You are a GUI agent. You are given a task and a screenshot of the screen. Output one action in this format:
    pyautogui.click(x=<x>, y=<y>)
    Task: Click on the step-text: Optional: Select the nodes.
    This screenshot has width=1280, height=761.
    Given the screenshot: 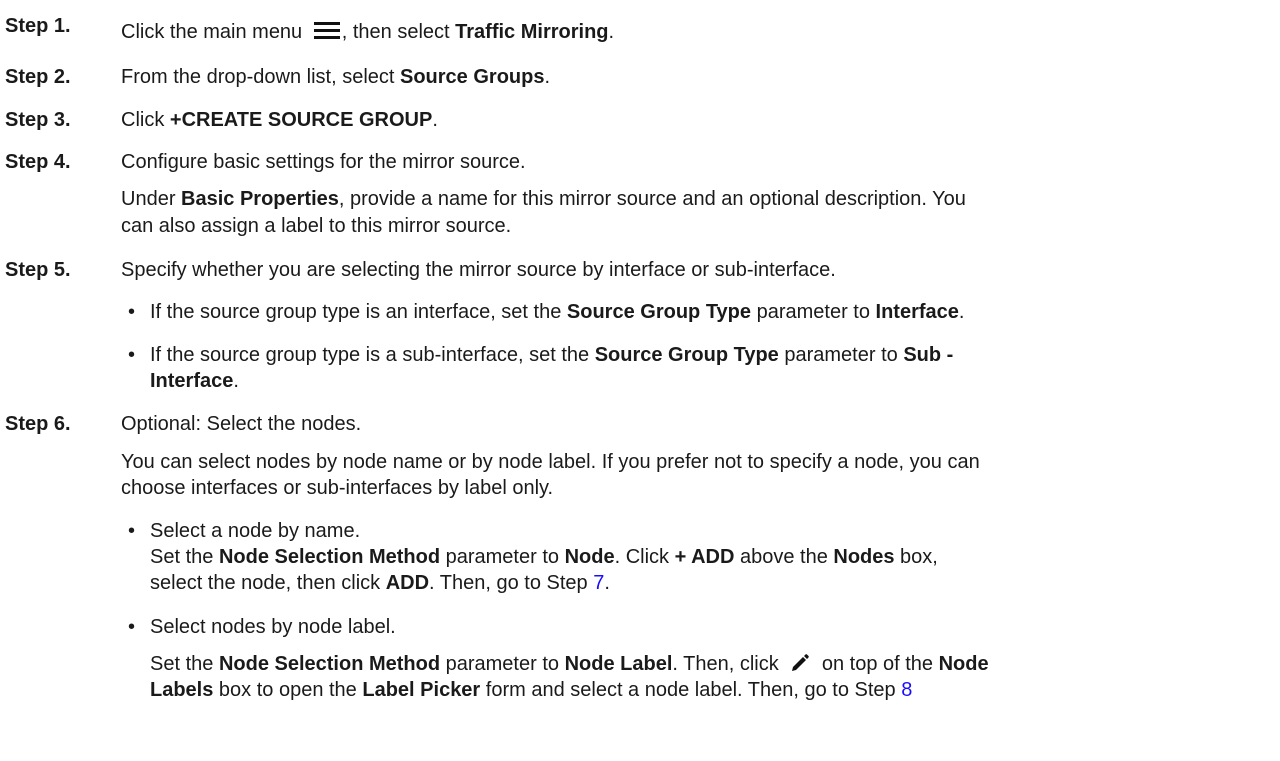 What is the action you would take?
    pyautogui.click(x=241, y=424)
    